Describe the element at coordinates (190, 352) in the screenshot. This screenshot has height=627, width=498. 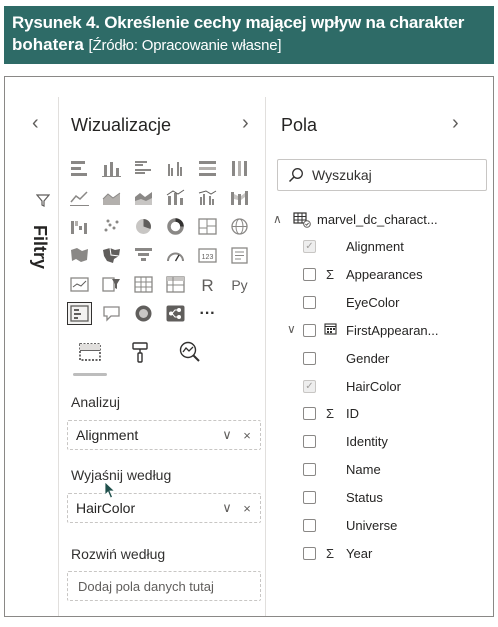
I see `analytics-icon` at that location.